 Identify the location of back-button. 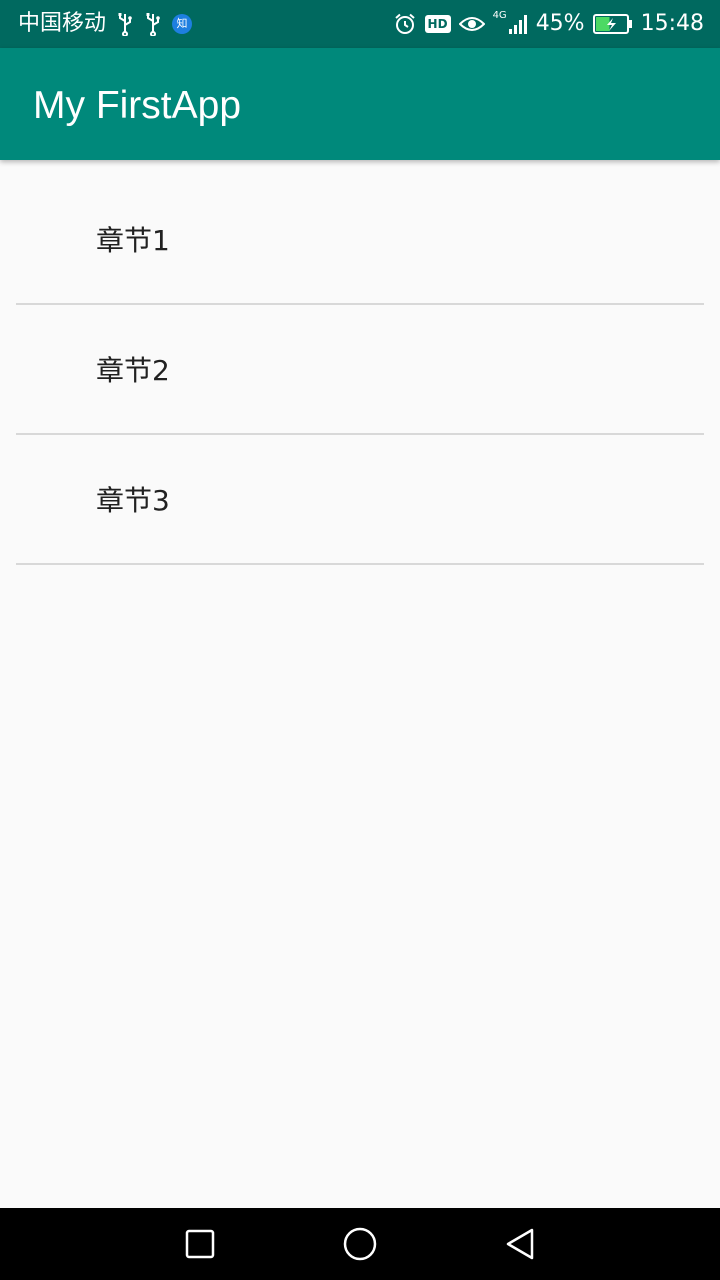
(520, 1244).